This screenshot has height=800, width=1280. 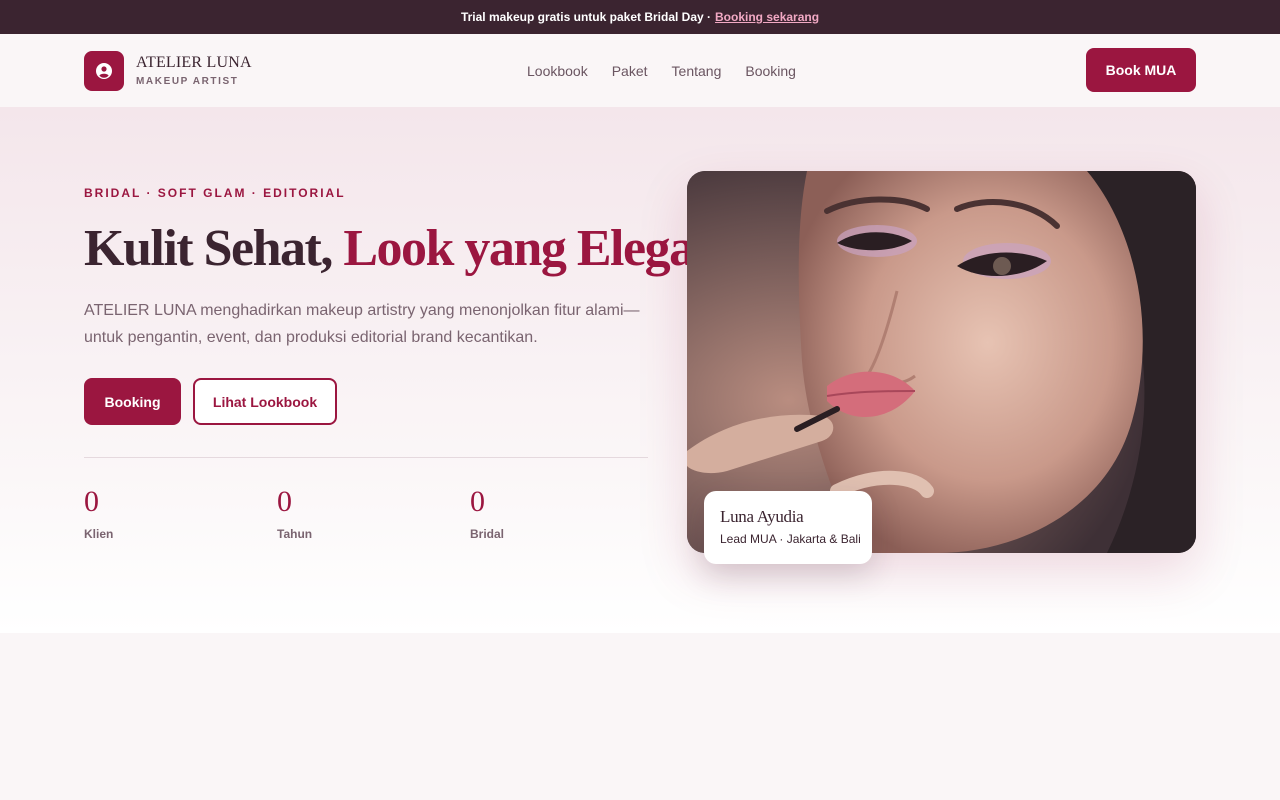 I want to click on booking-button: Booking, so click(x=132, y=401).